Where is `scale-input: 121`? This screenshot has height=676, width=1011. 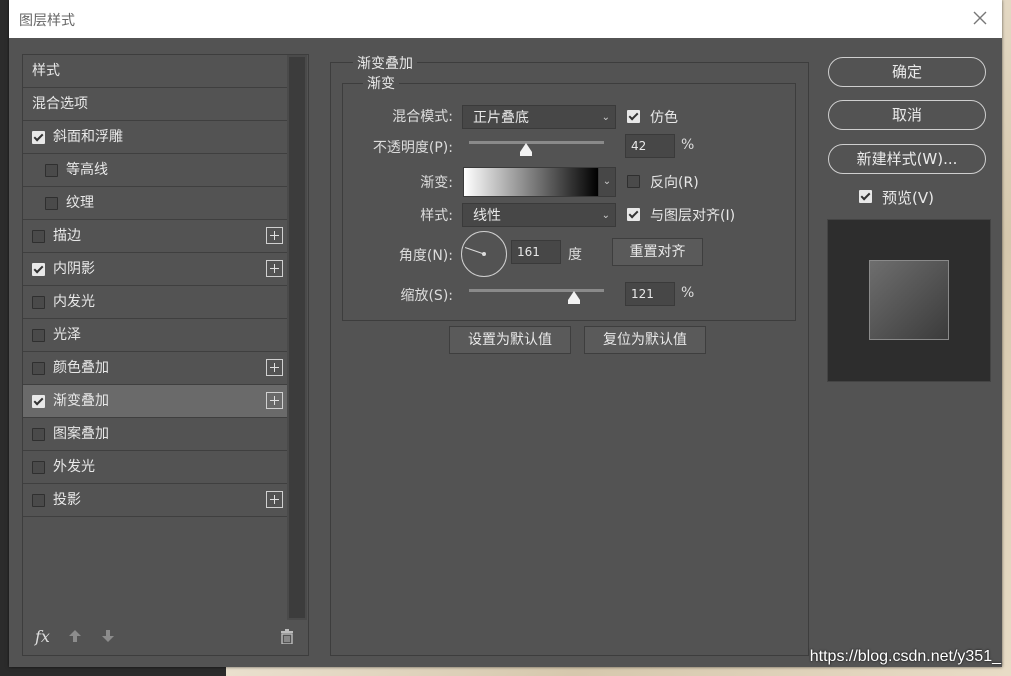
scale-input: 121 is located at coordinates (650, 294).